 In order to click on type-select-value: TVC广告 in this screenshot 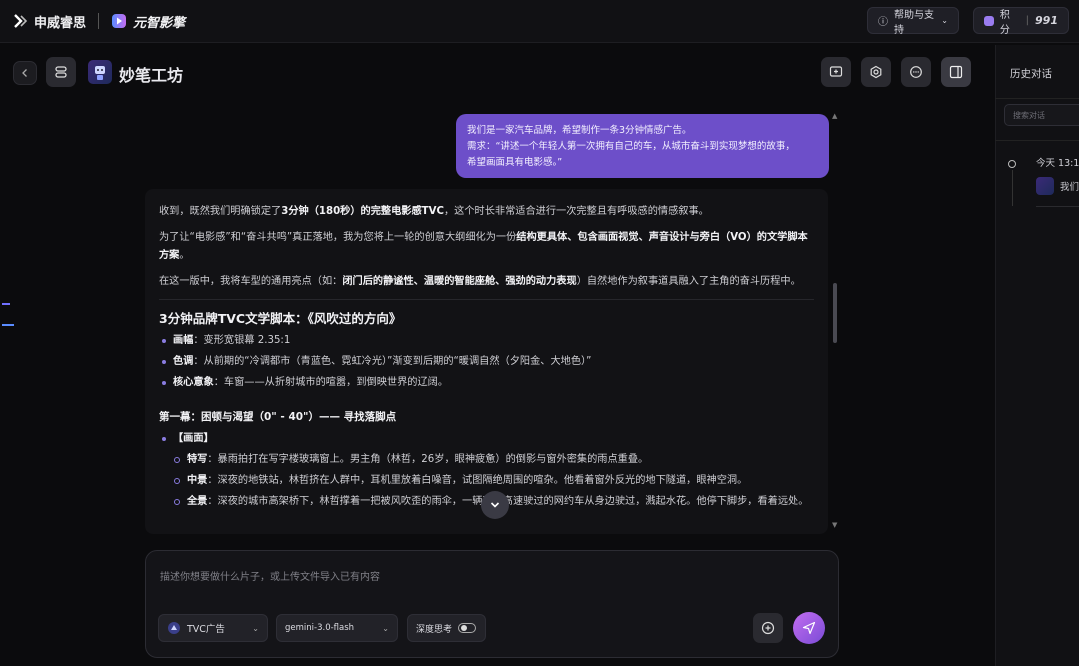, I will do `click(206, 629)`.